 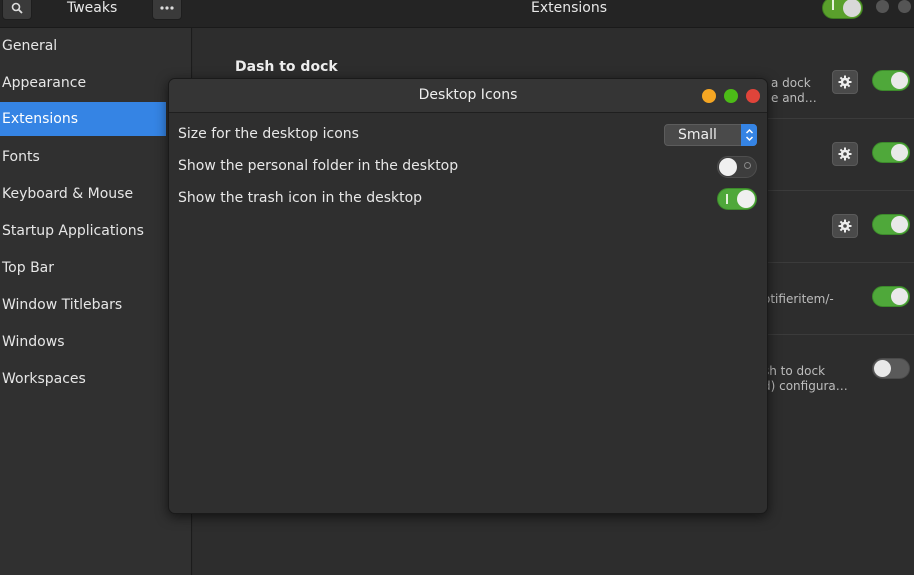 What do you see at coordinates (798, 299) in the screenshot?
I see `extension-description: otifieritem/-` at bounding box center [798, 299].